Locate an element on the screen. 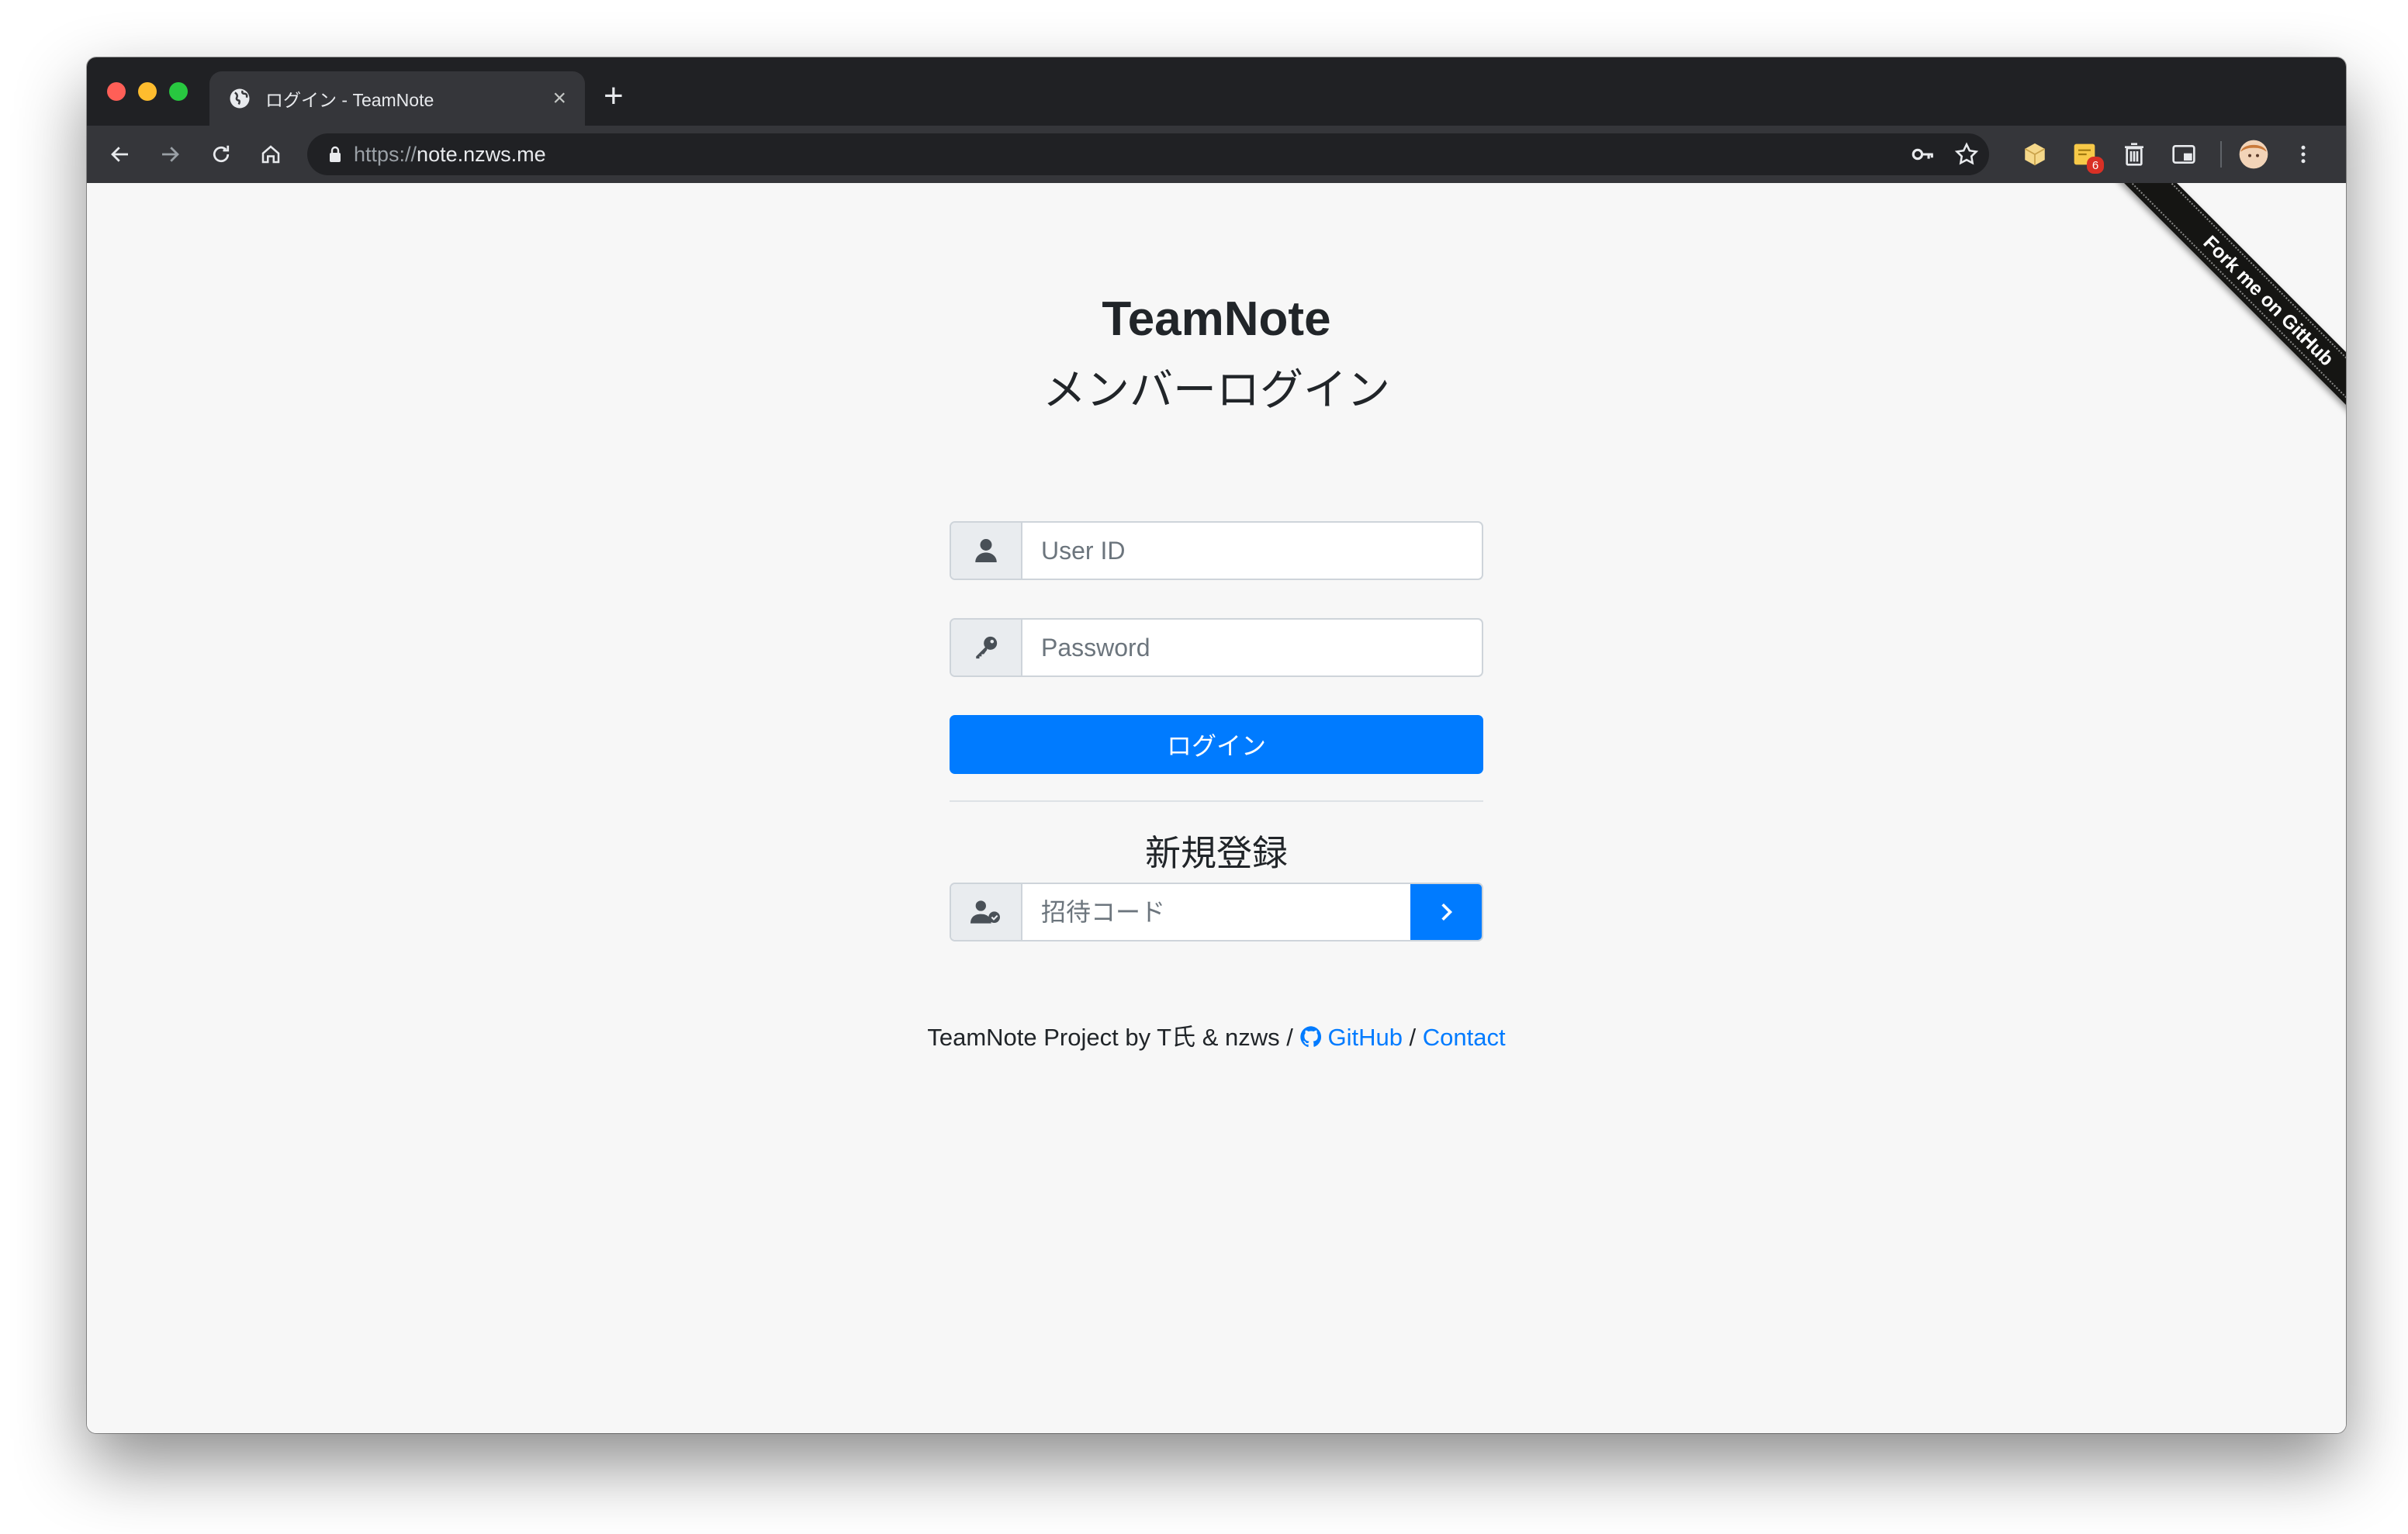 The image size is (2408, 1534). url-host: note.nzws.me is located at coordinates (481, 154).